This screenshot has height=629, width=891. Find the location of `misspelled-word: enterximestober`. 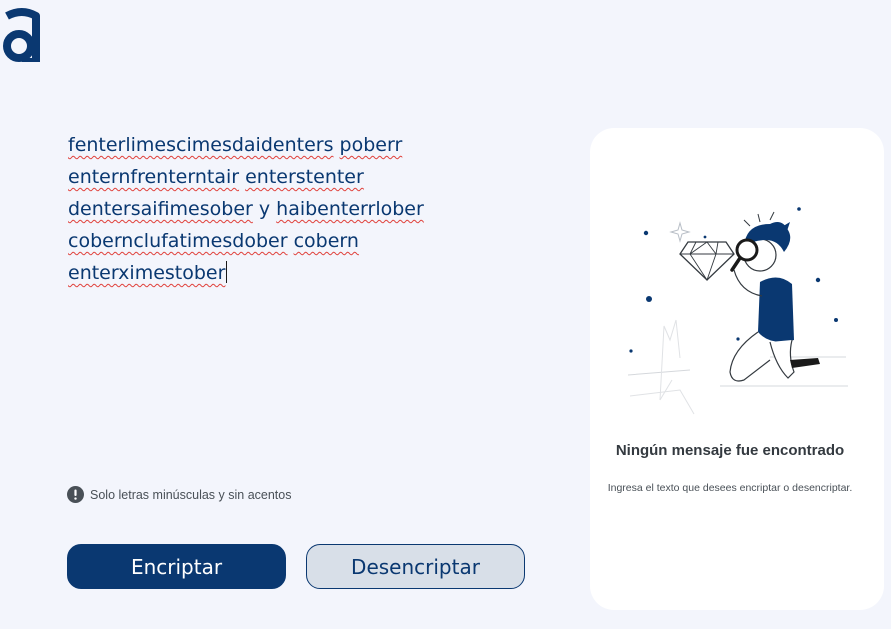

misspelled-word: enterximestober is located at coordinates (147, 273).